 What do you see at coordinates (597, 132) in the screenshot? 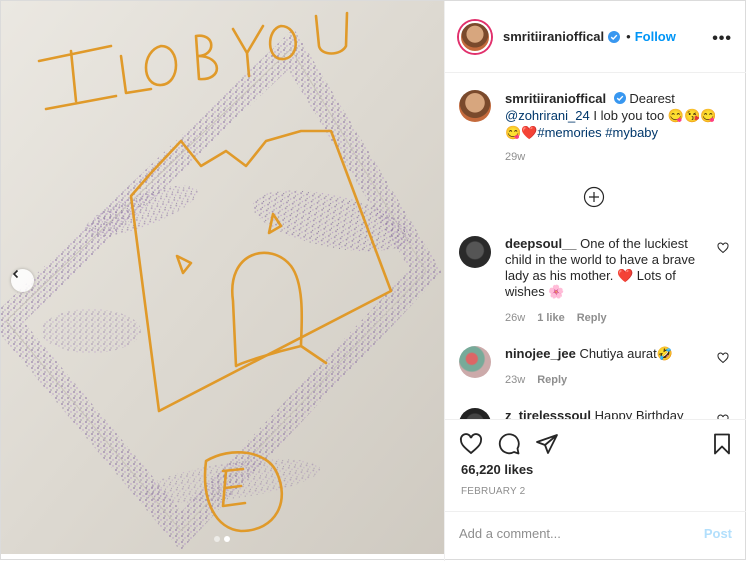
I see `caption-hashtags: #memories #mybaby` at bounding box center [597, 132].